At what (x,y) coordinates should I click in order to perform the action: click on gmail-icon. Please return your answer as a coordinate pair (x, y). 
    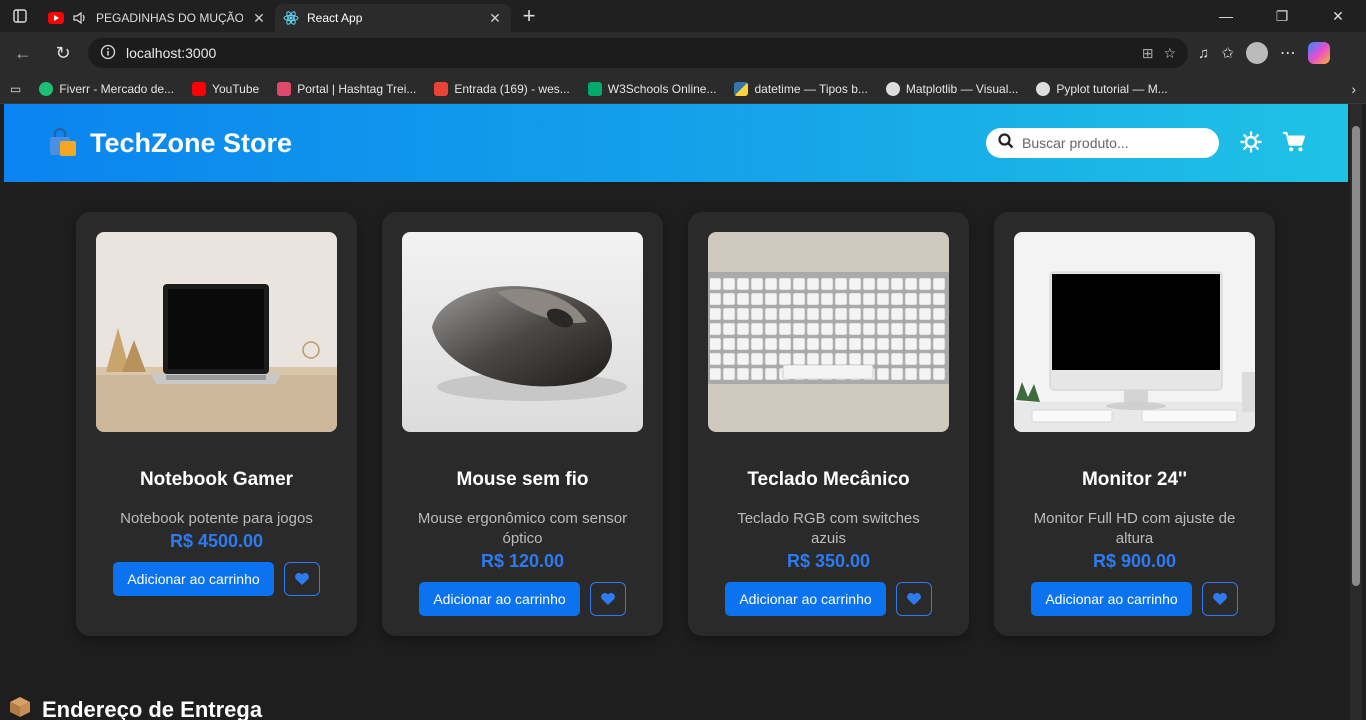
    Looking at the image, I should click on (441, 88).